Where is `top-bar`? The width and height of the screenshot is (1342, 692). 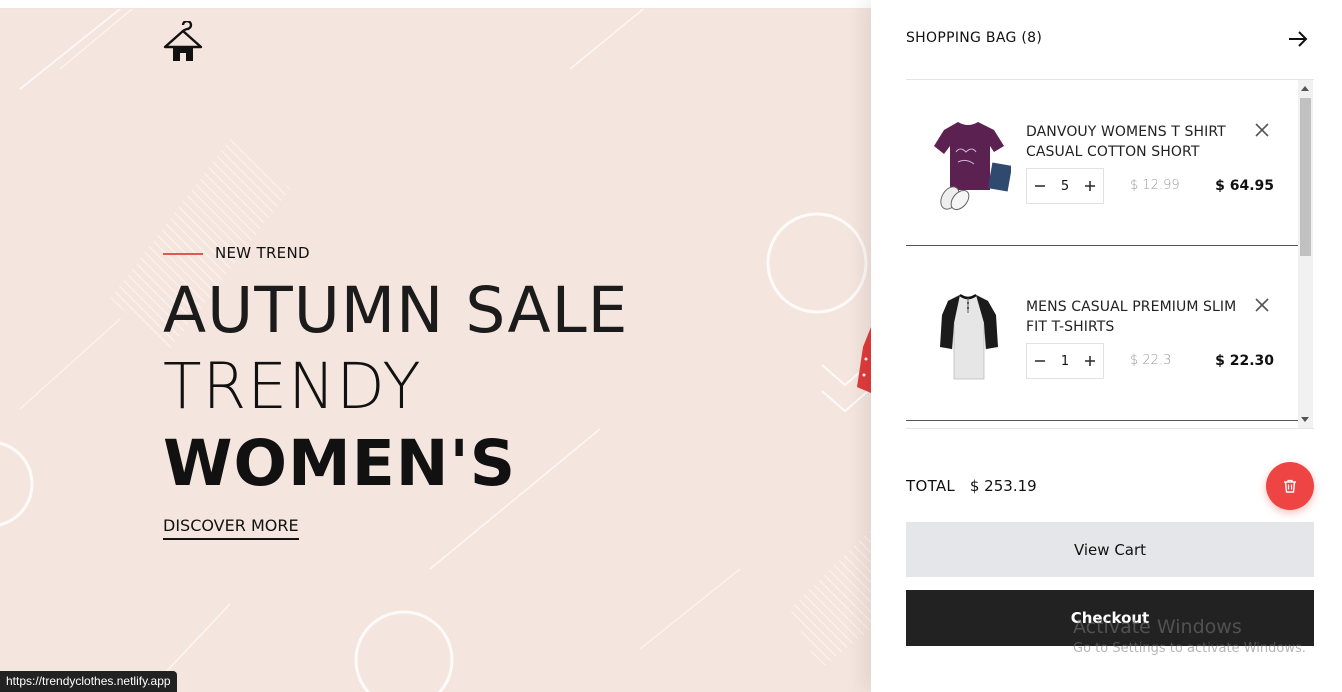
top-bar is located at coordinates (435, 4).